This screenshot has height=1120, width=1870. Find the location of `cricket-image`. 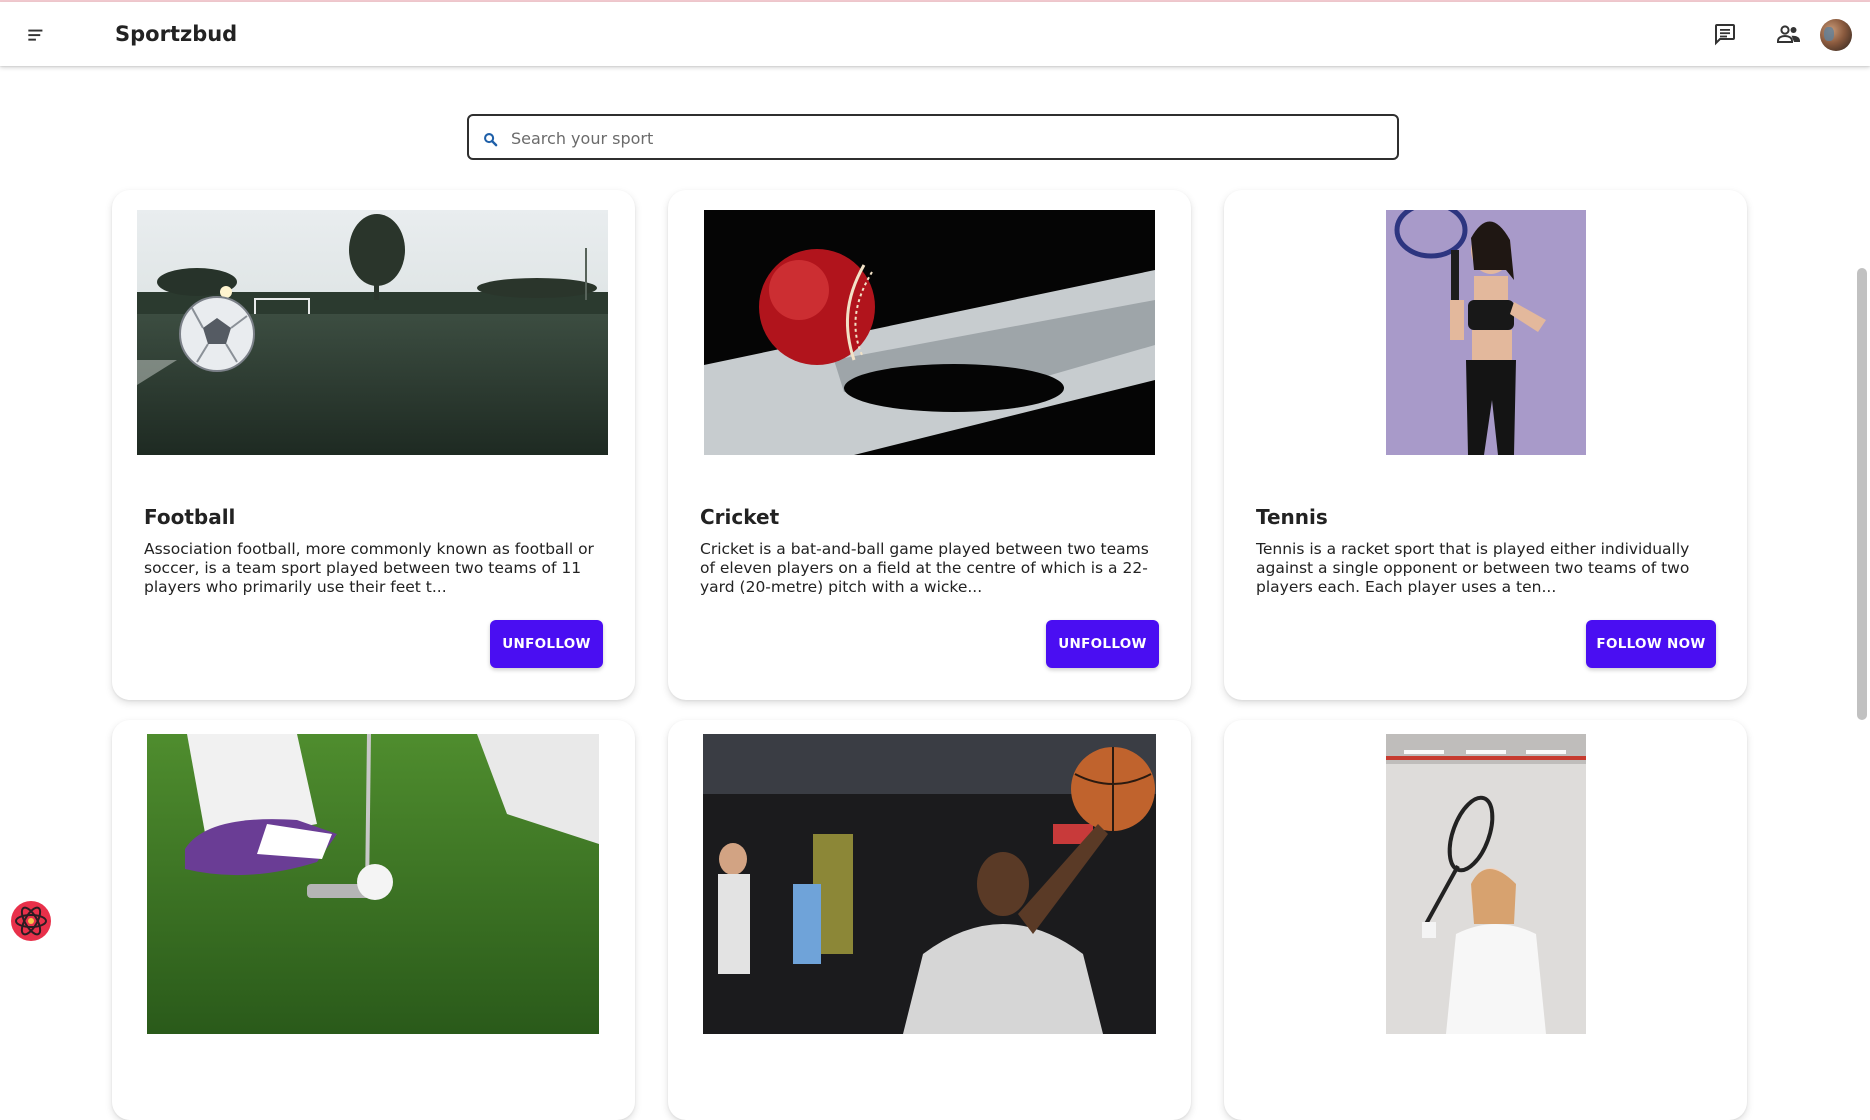

cricket-image is located at coordinates (929, 332).